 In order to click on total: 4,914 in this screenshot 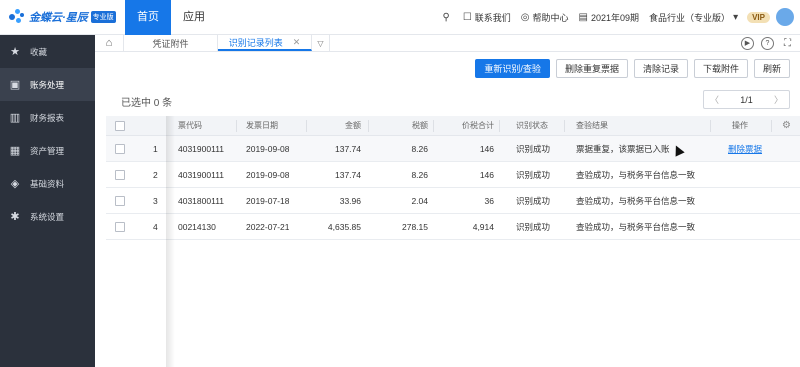, I will do `click(483, 226)`.